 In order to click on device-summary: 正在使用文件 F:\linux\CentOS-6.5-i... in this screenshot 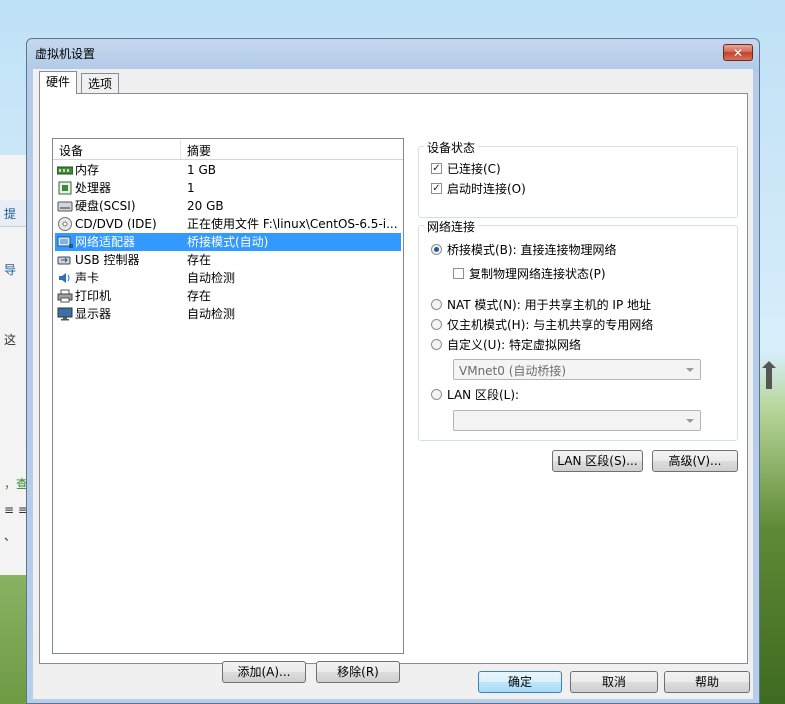, I will do `click(292, 224)`.